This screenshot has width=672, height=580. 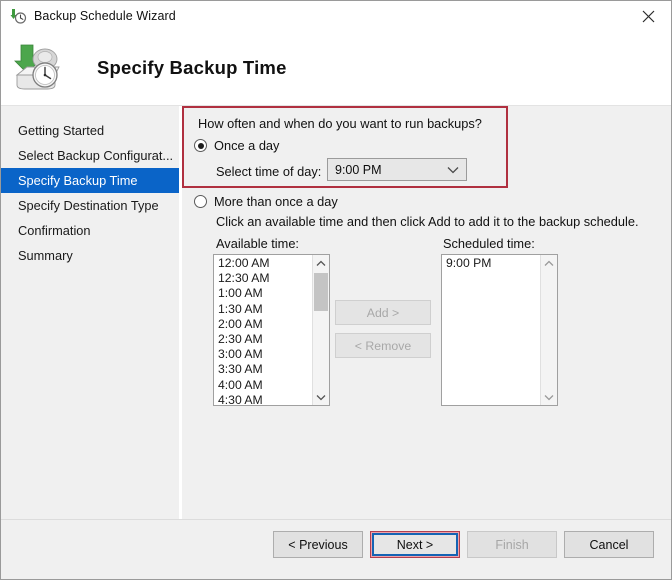 What do you see at coordinates (263, 385) in the screenshot?
I see `list-item: 4:00 AM` at bounding box center [263, 385].